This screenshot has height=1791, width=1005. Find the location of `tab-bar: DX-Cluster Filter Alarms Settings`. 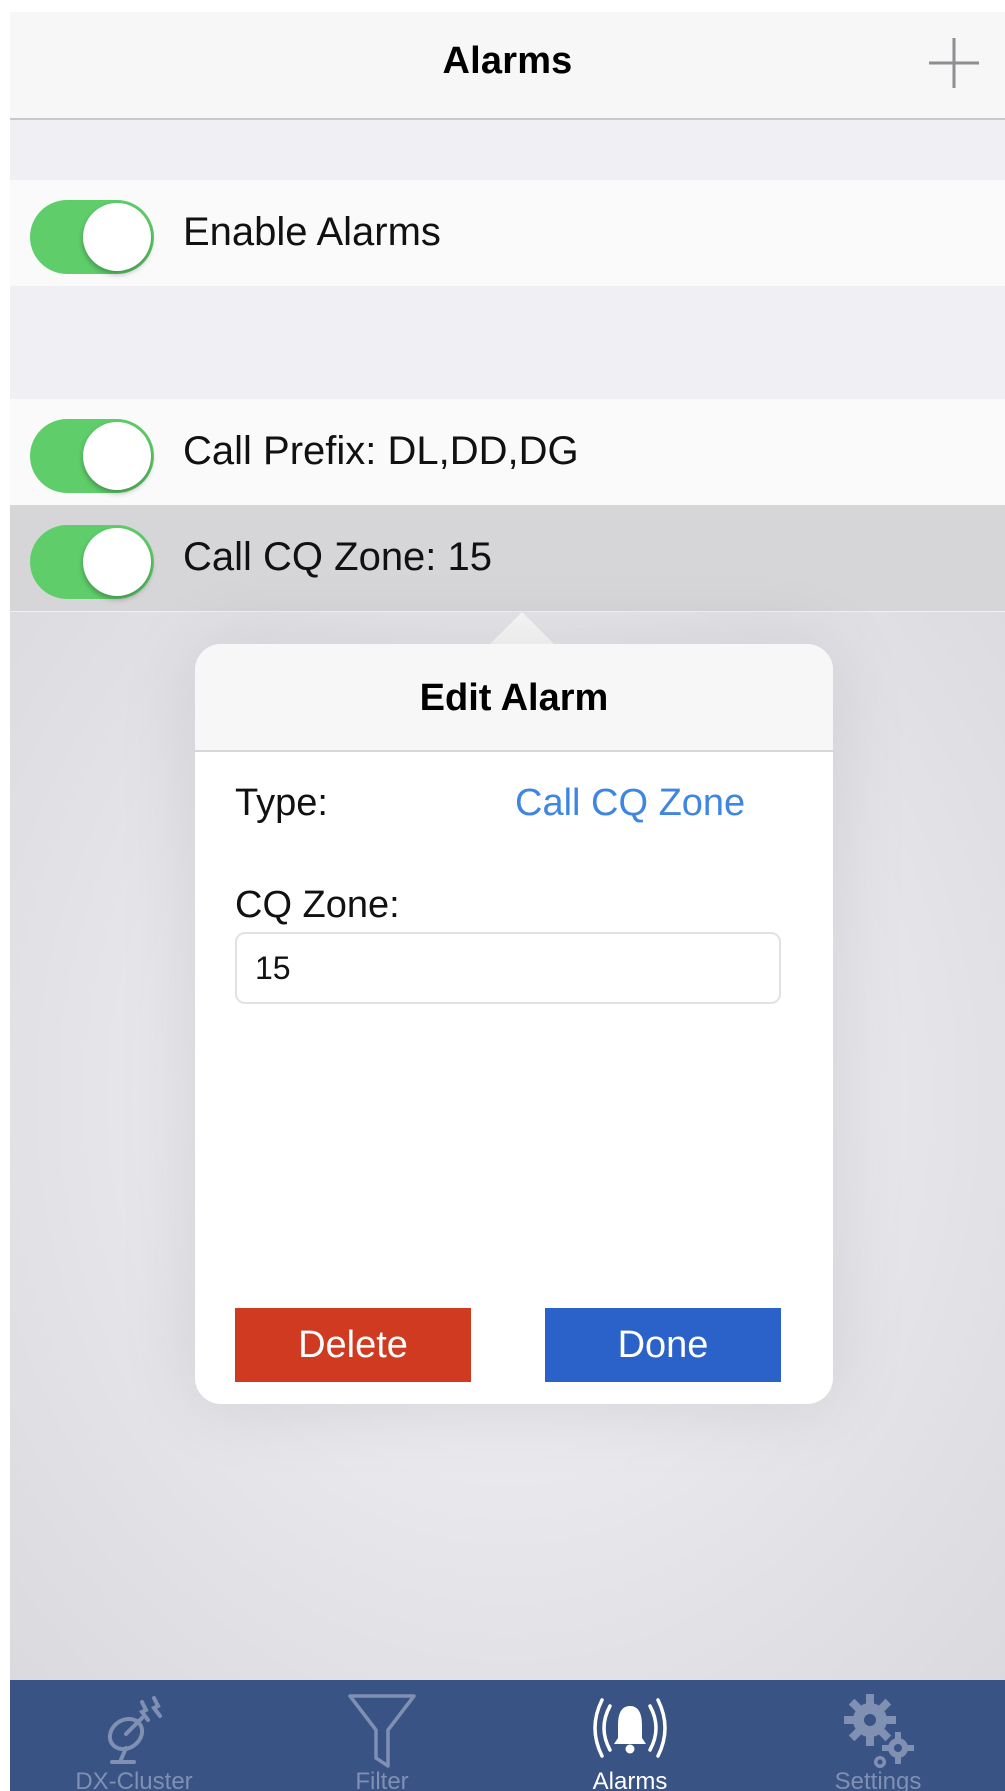

tab-bar: DX-Cluster Filter Alarms Settings is located at coordinates (507, 1735).